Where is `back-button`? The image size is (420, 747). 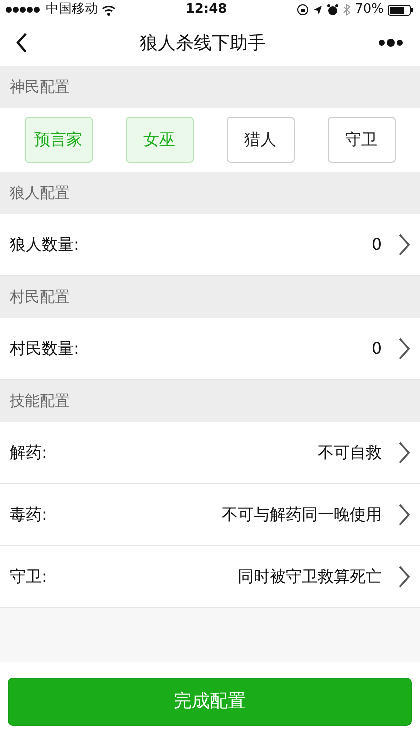 back-button is located at coordinates (22, 43).